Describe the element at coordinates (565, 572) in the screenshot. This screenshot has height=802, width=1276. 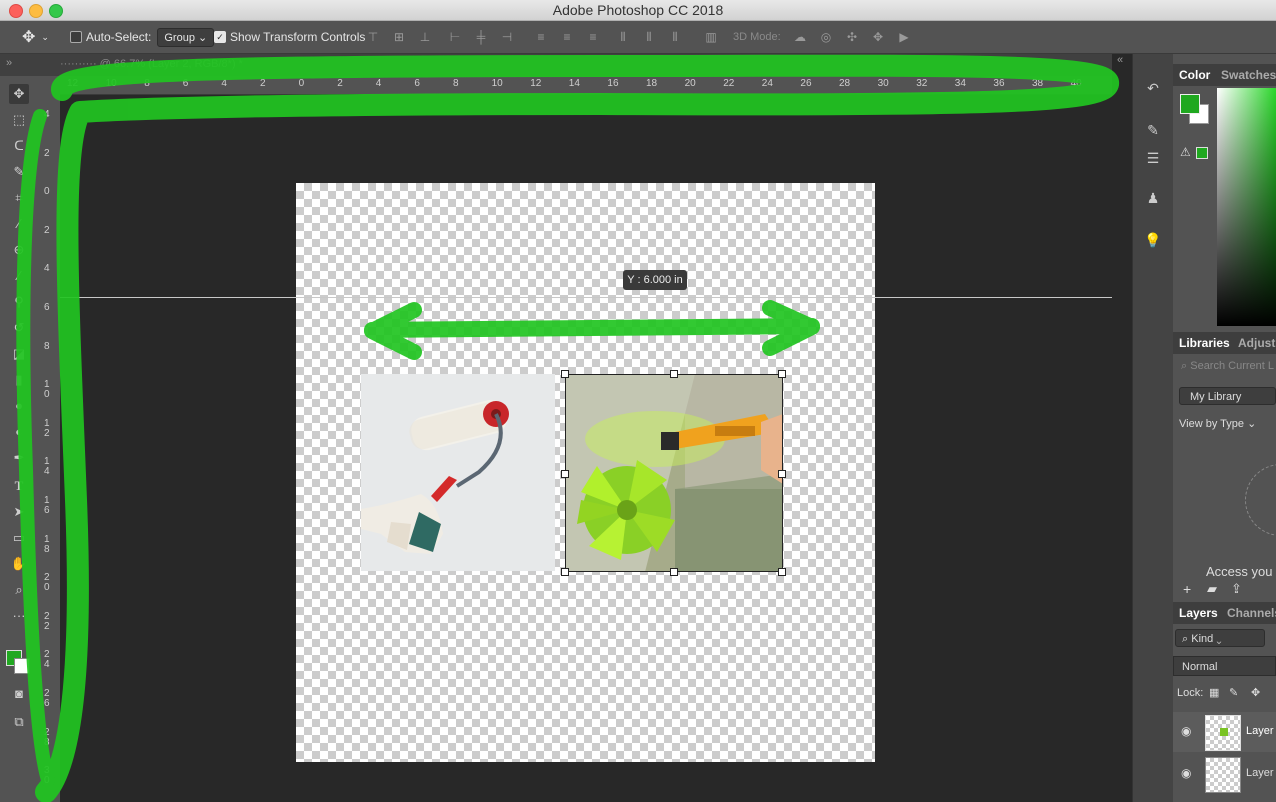
I see `transform-handle-bl` at that location.